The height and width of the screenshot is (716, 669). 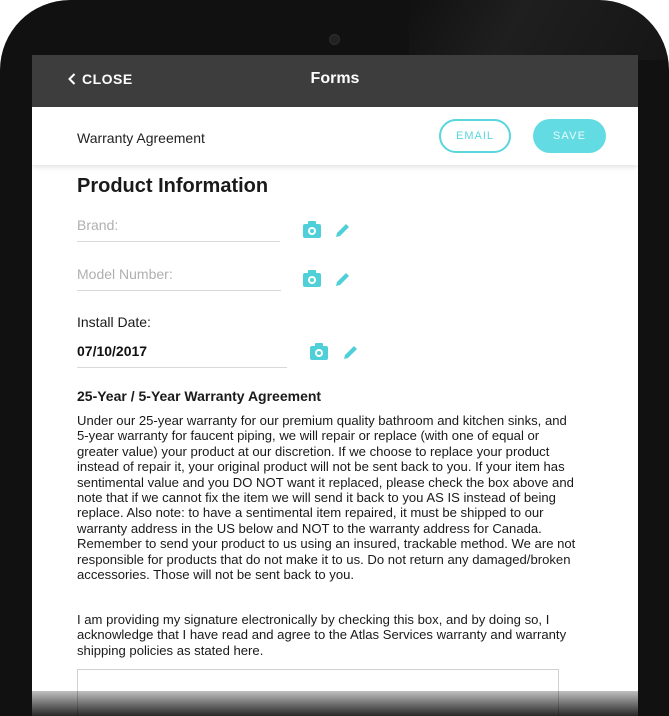 What do you see at coordinates (569, 136) in the screenshot?
I see `save-button: SAVE` at bounding box center [569, 136].